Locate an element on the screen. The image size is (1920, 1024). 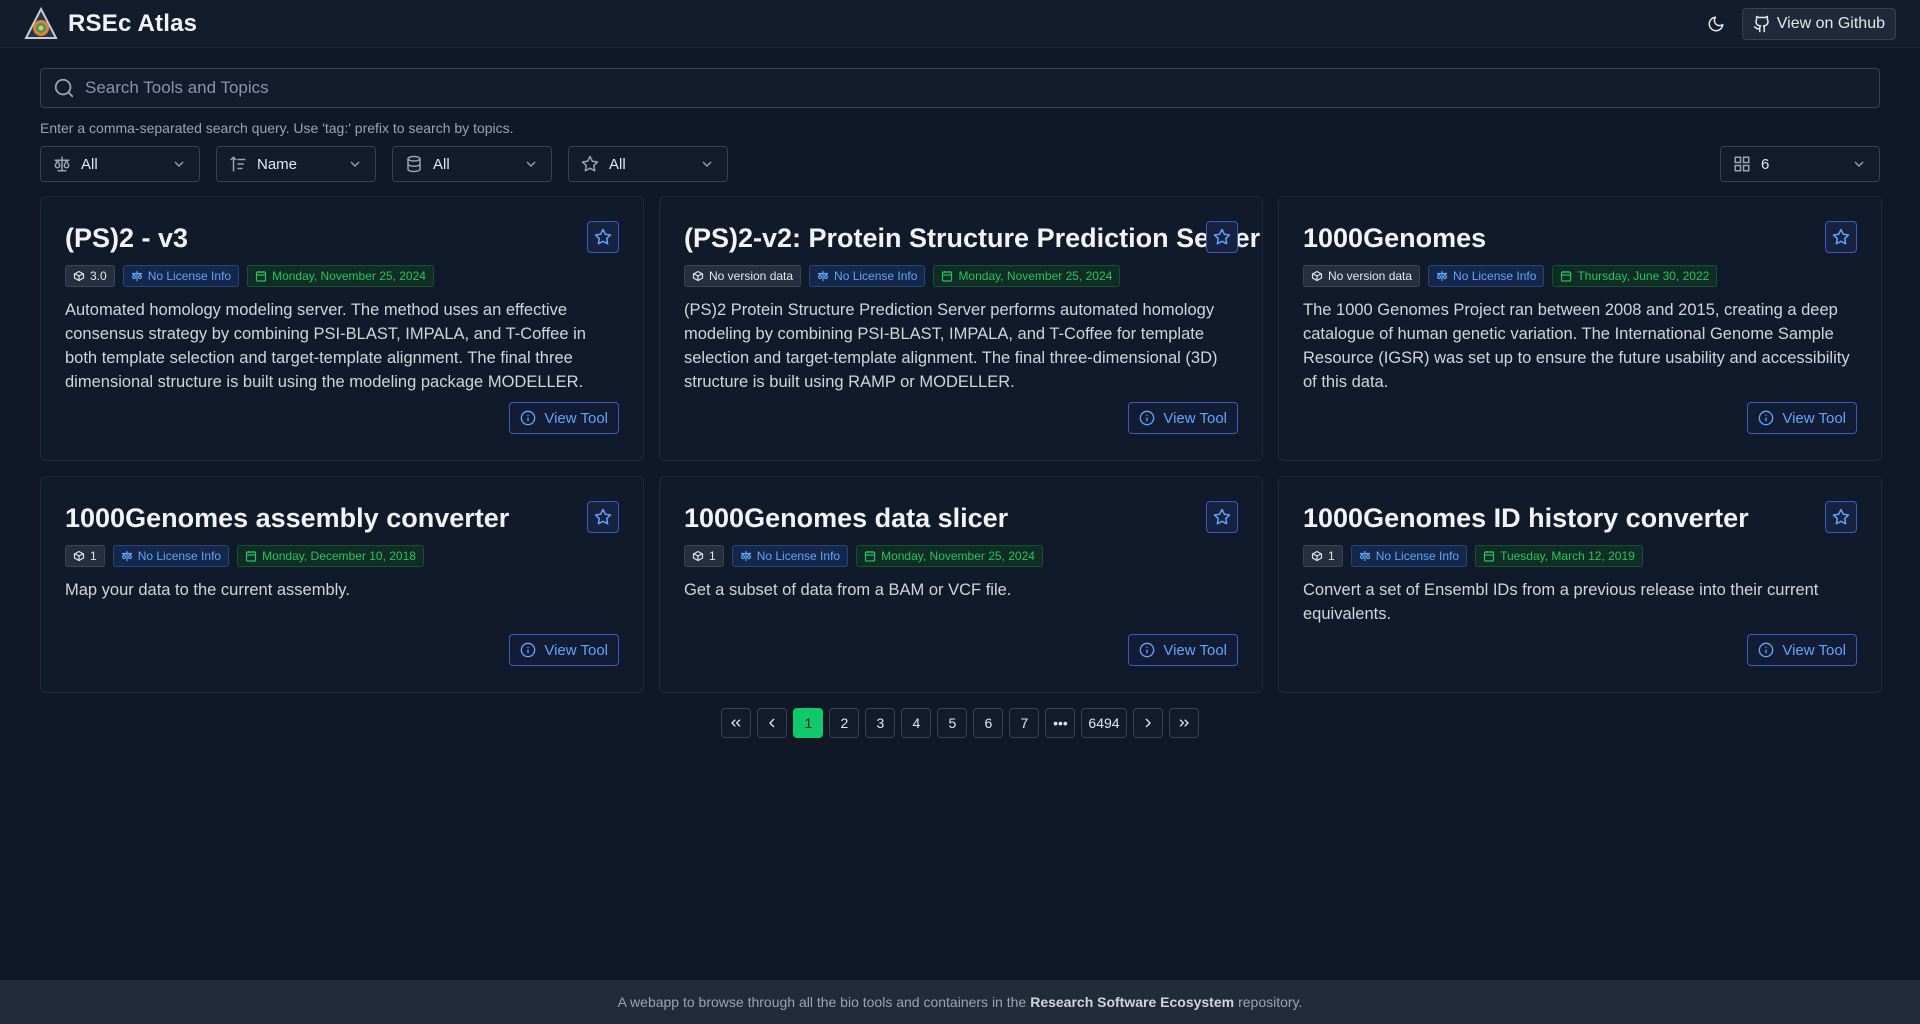
search-bar is located at coordinates (960, 88).